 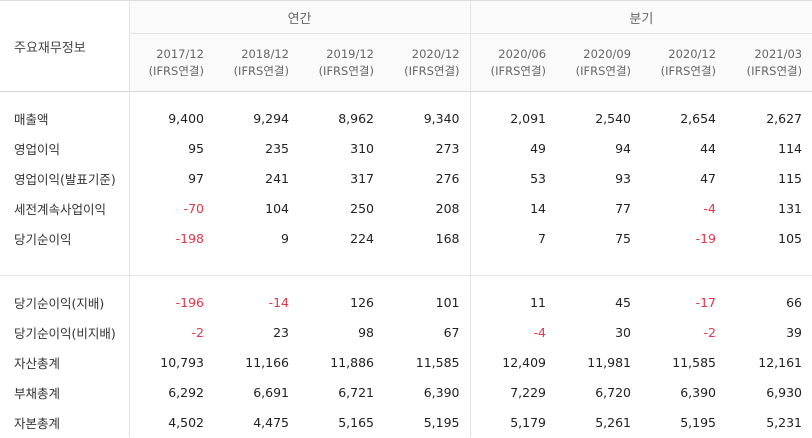 What do you see at coordinates (692, 53) in the screenshot?
I see `period-date: 2020/12` at bounding box center [692, 53].